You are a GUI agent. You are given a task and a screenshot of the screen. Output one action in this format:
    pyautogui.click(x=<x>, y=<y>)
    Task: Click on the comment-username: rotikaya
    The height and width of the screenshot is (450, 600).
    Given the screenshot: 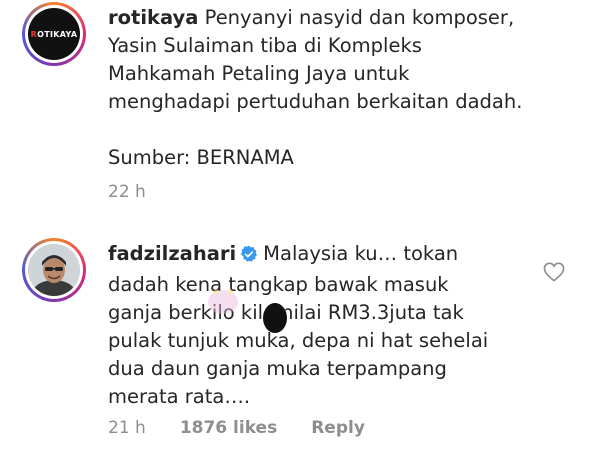 What is the action you would take?
    pyautogui.click(x=153, y=17)
    